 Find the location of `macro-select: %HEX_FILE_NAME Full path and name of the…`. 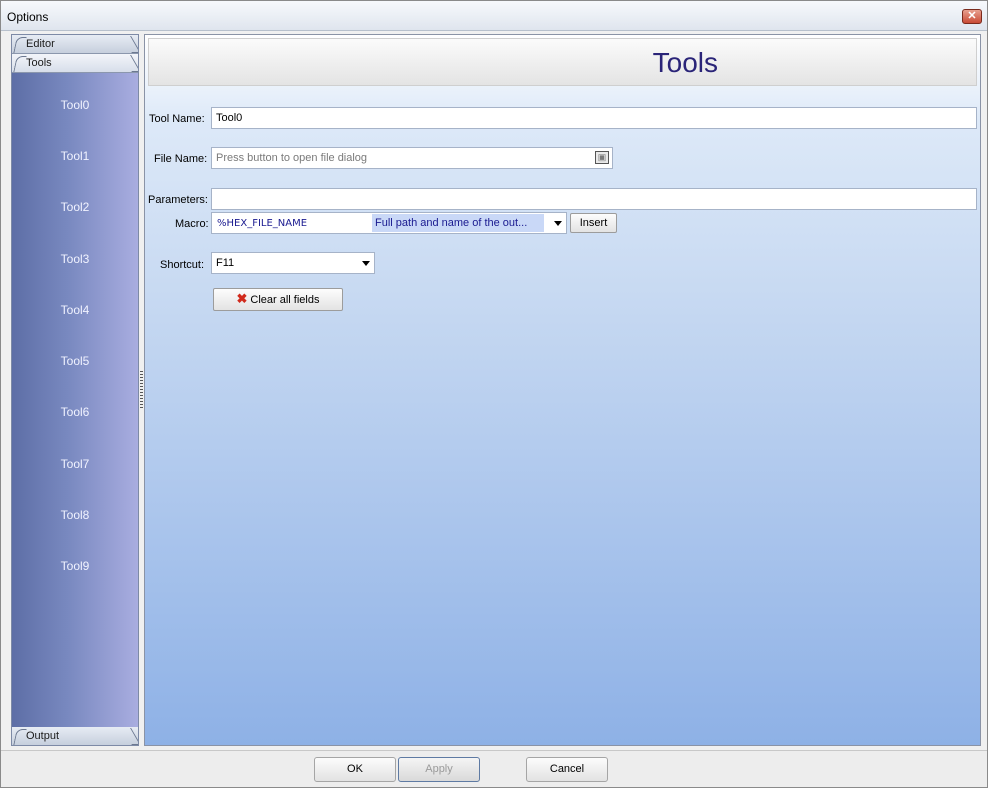

macro-select: %HEX_FILE_NAME Full path and name of the… is located at coordinates (389, 223).